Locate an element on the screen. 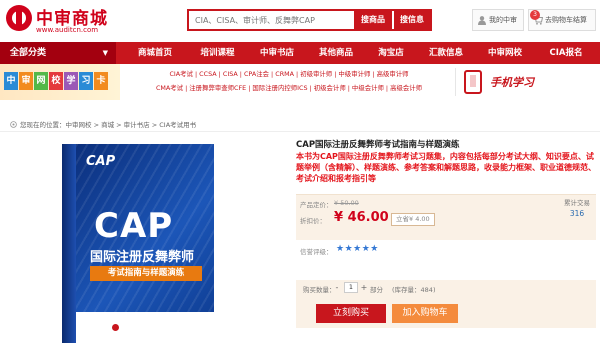 The image size is (600, 343). search-bar: 搜商品 搜信息 is located at coordinates (309, 20).